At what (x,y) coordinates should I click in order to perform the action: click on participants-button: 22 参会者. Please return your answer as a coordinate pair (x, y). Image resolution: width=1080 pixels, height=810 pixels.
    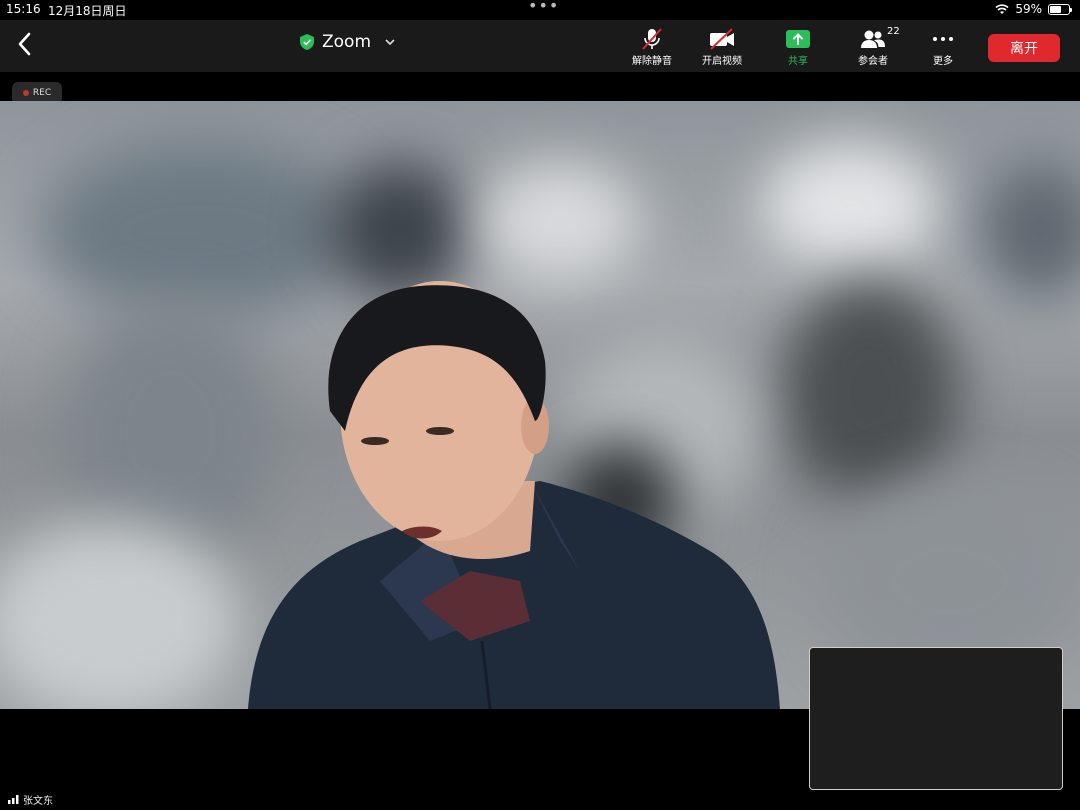
    Looking at the image, I should click on (873, 48).